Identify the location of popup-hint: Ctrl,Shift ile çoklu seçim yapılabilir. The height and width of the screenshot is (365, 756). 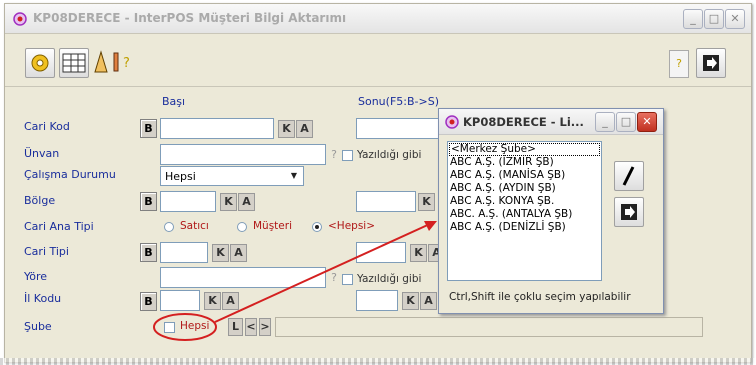
(540, 297).